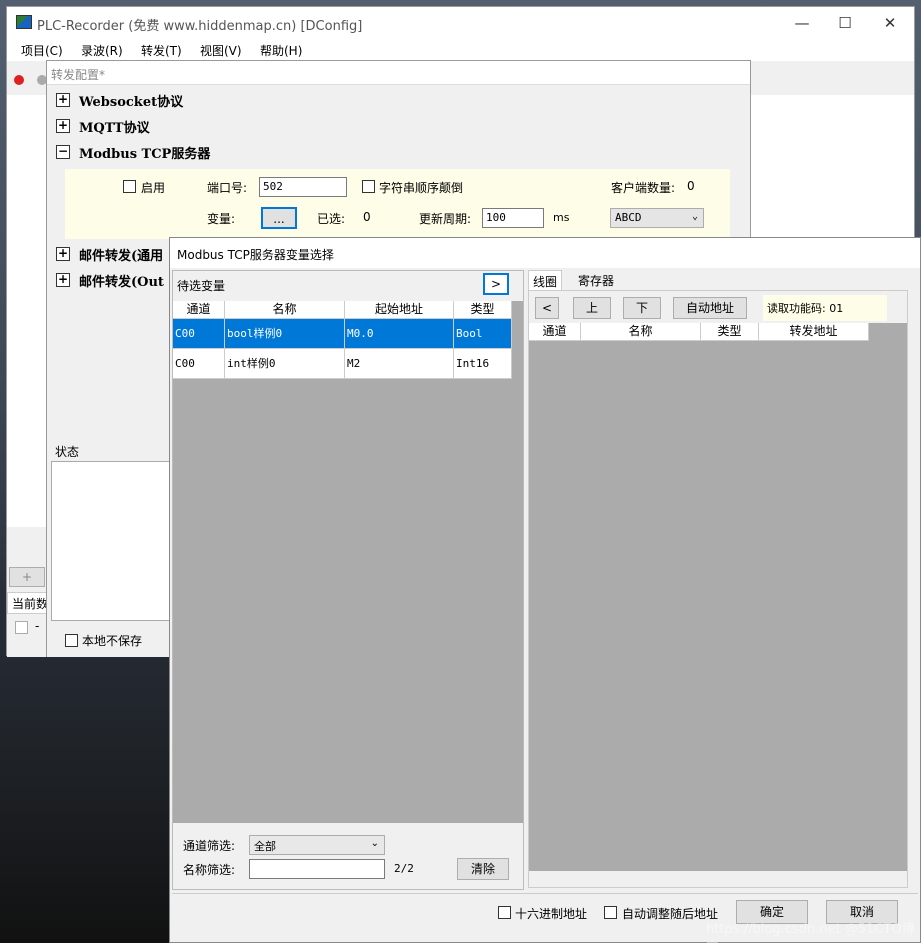 This screenshot has width=921, height=943. What do you see at coordinates (399, 310) in the screenshot?
I see `col-address: 起始地址` at bounding box center [399, 310].